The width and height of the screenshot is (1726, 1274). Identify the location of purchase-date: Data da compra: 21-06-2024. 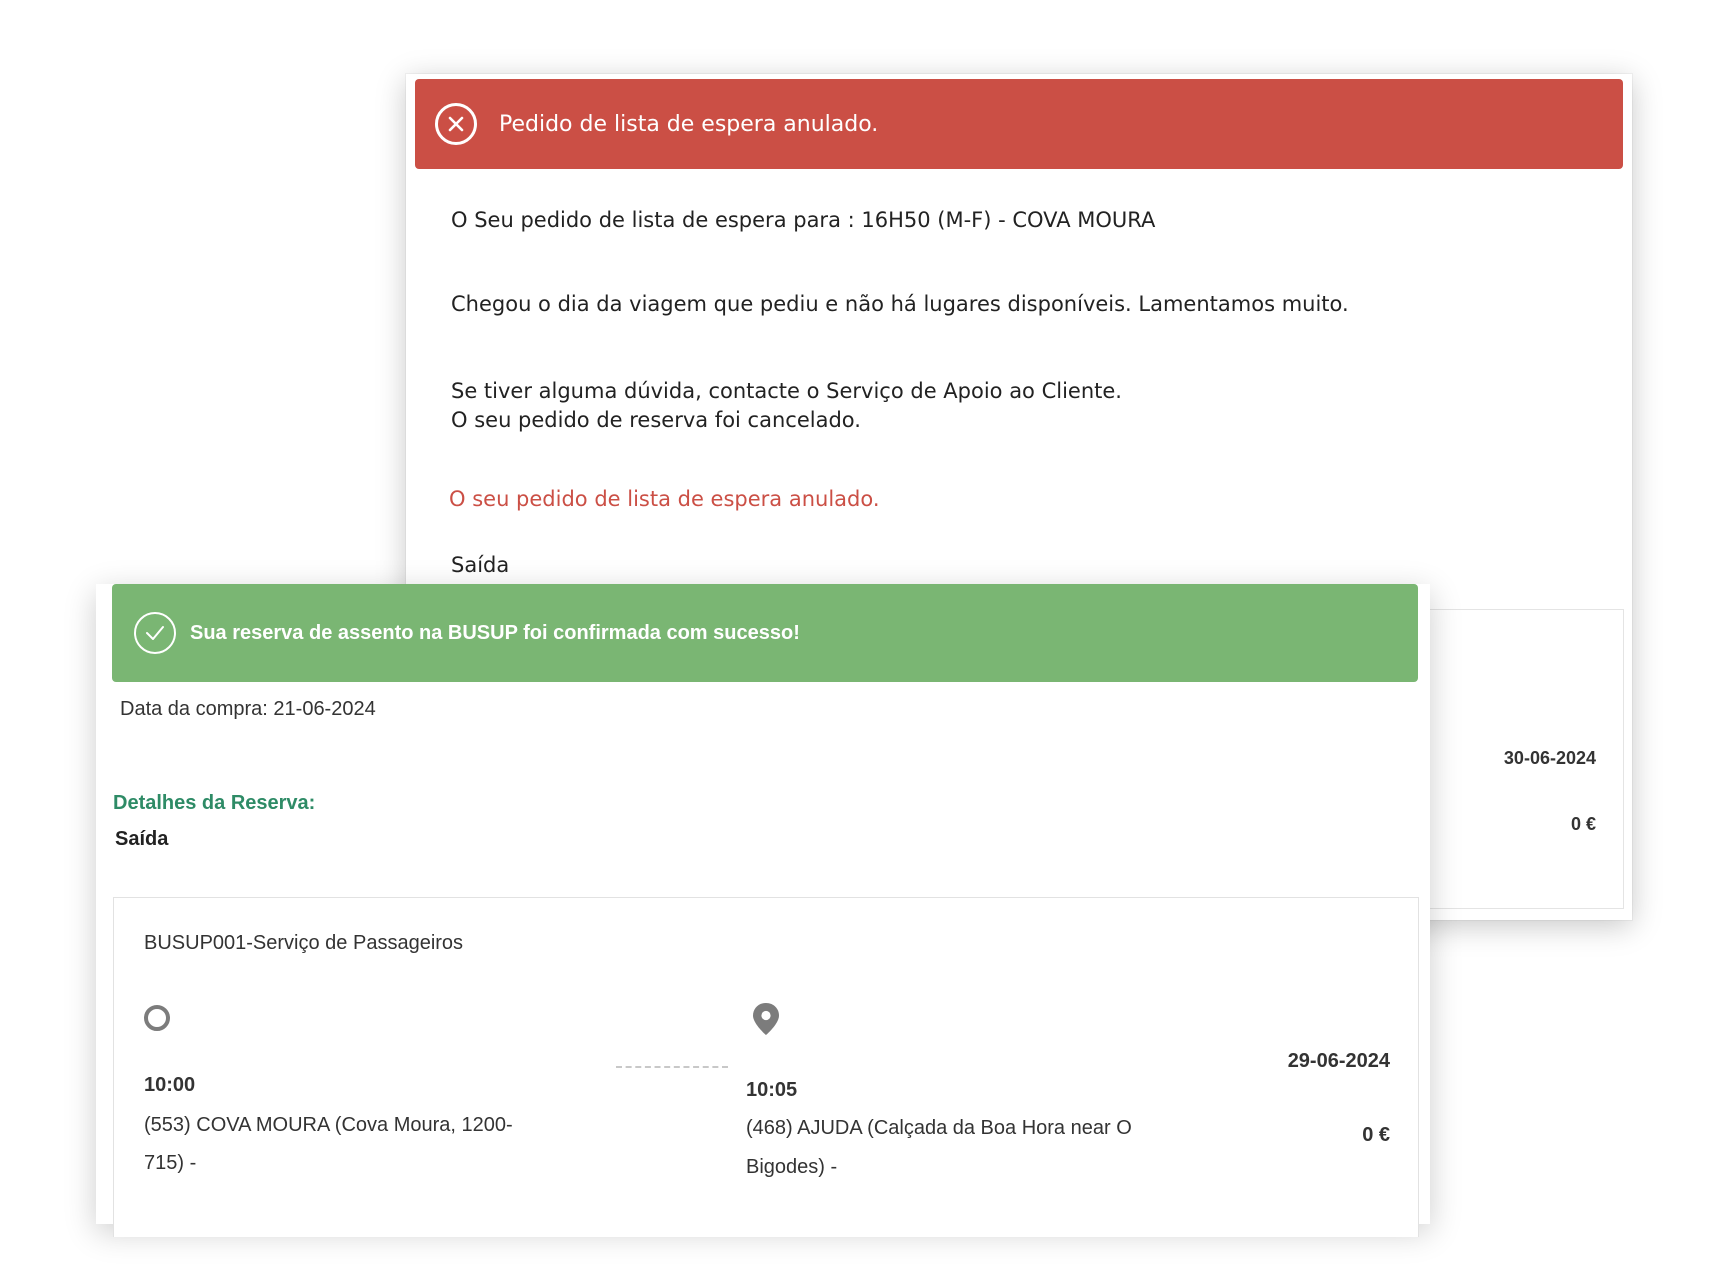
(248, 709).